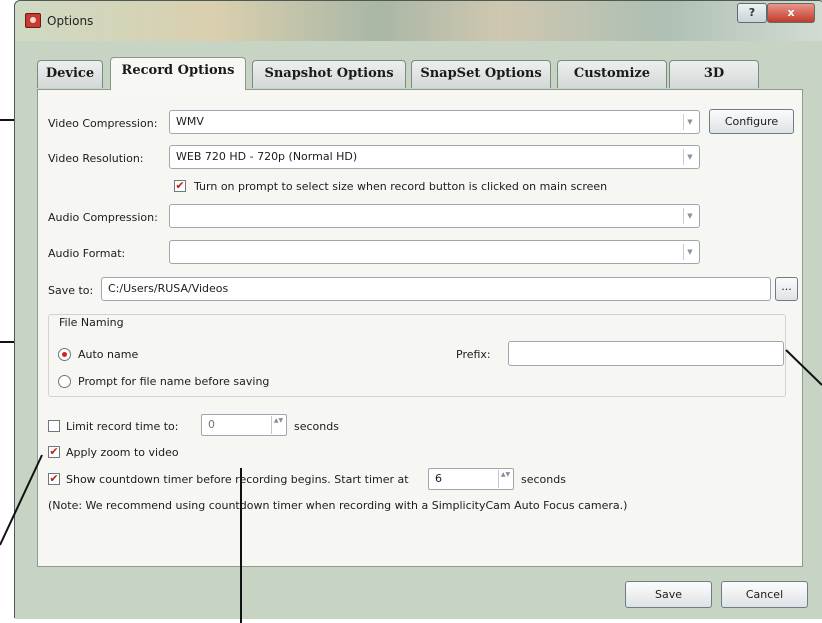 The width and height of the screenshot is (822, 623). I want to click on dialog-footer: Save Cancel, so click(418, 593).